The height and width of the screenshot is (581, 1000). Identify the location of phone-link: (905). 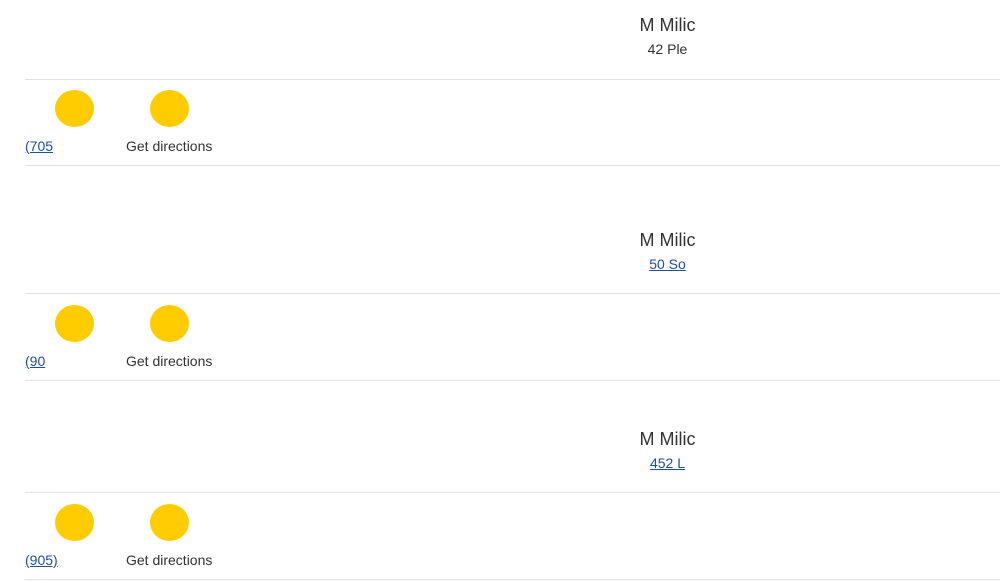
(75, 560).